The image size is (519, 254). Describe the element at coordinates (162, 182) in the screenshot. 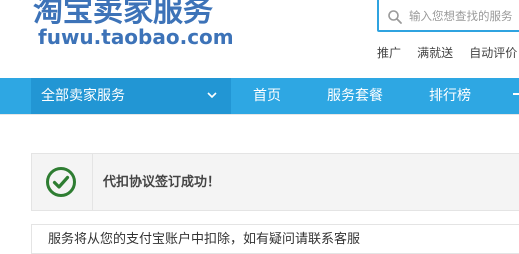

I see `notice-message: 代扣协议签订成功！` at that location.